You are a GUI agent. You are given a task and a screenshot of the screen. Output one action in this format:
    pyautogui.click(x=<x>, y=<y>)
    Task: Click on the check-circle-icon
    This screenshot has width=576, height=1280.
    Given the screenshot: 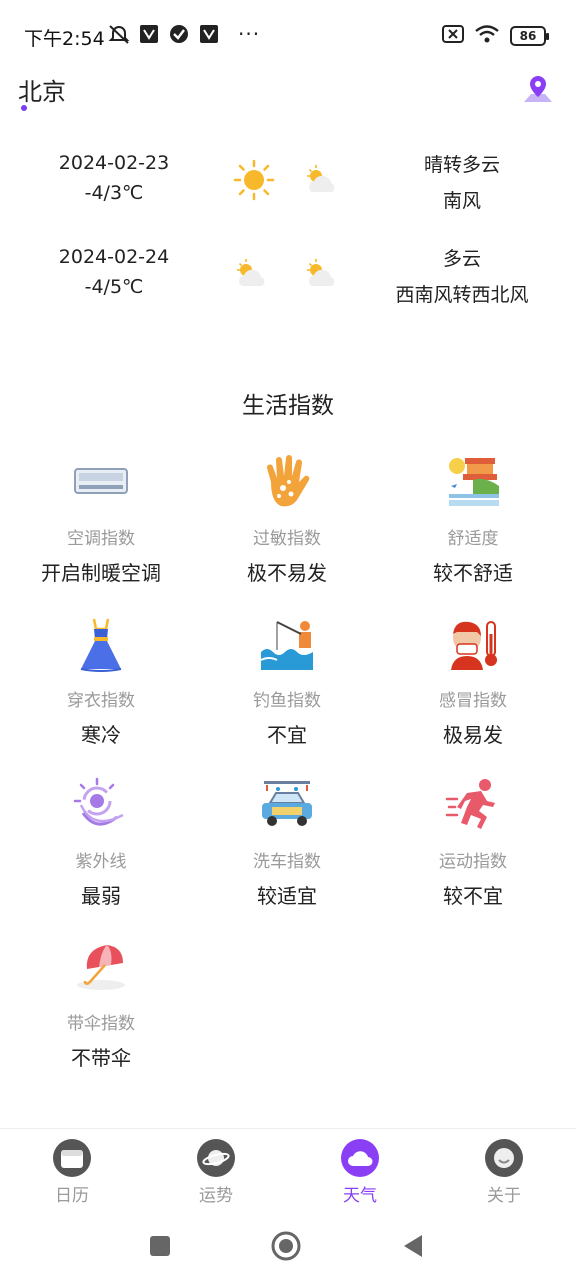 What is the action you would take?
    pyautogui.click(x=179, y=34)
    